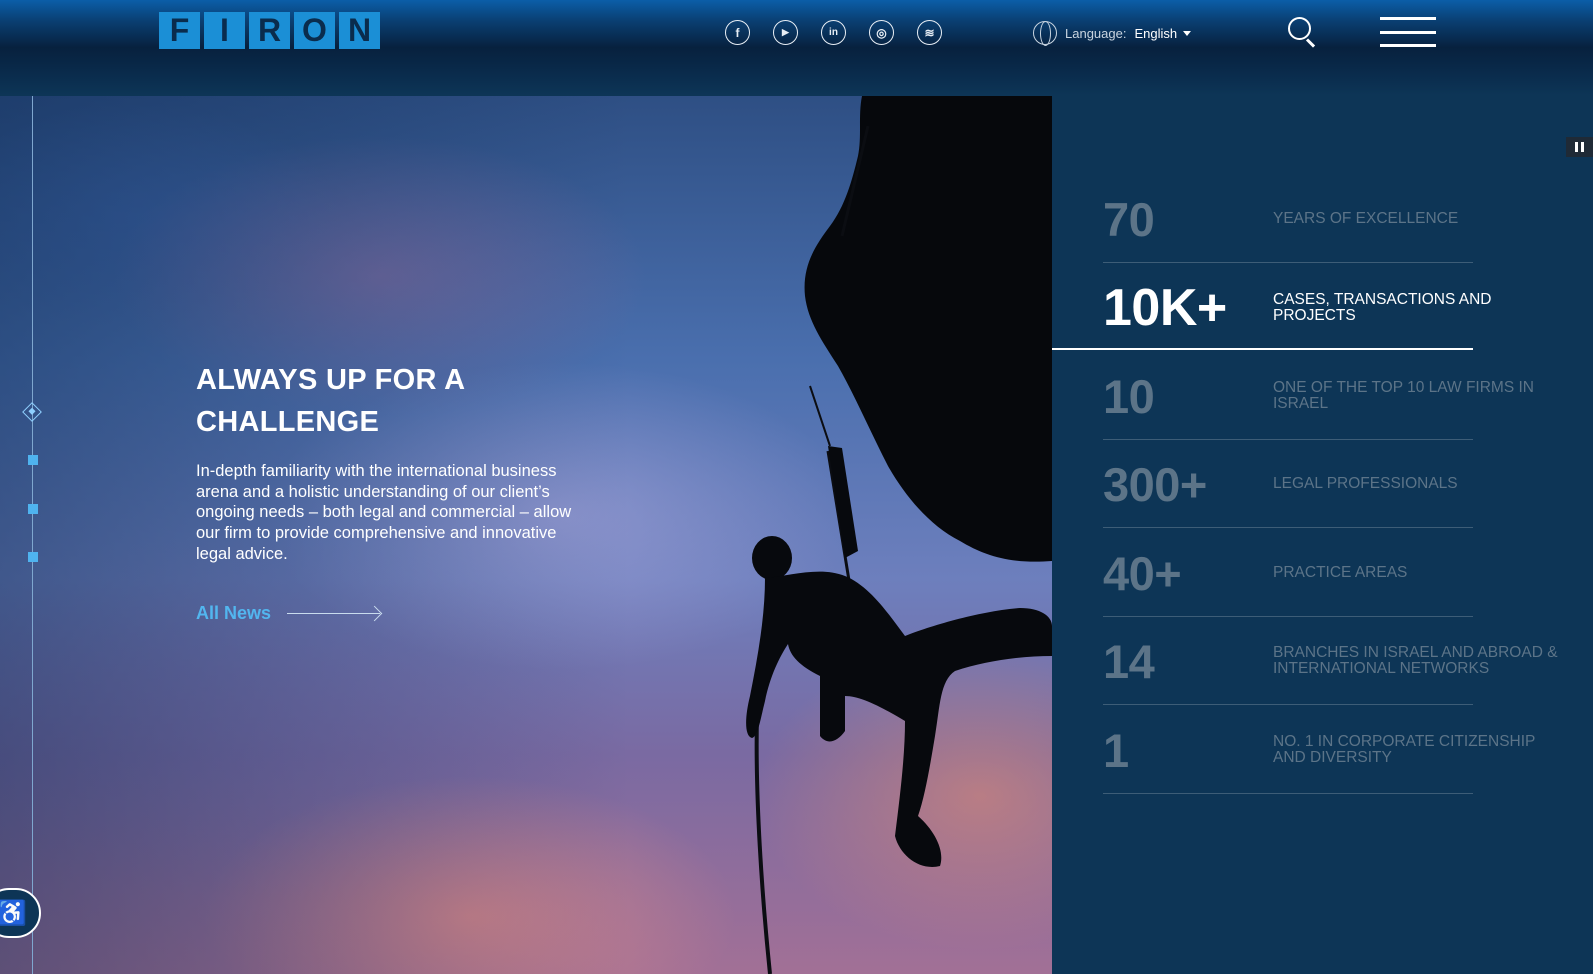  I want to click on linkedin-icon: in, so click(833, 32).